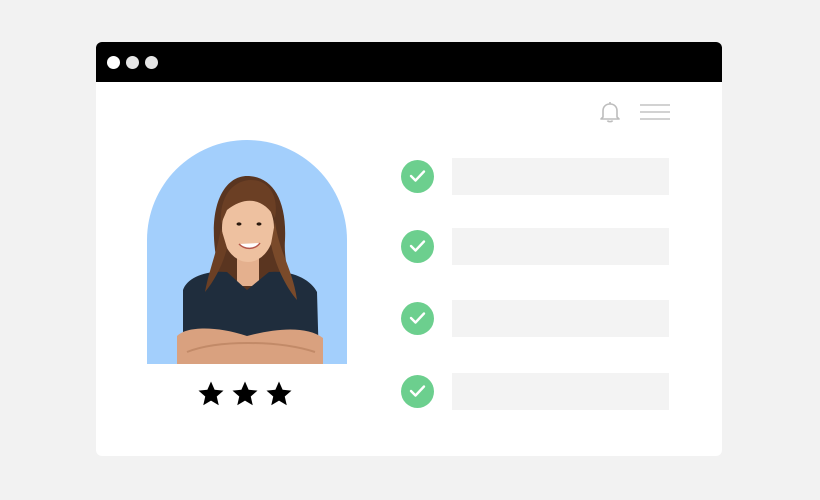 The image size is (820, 500). Describe the element at coordinates (655, 112) in the screenshot. I see `hamburger-menu-icon` at that location.